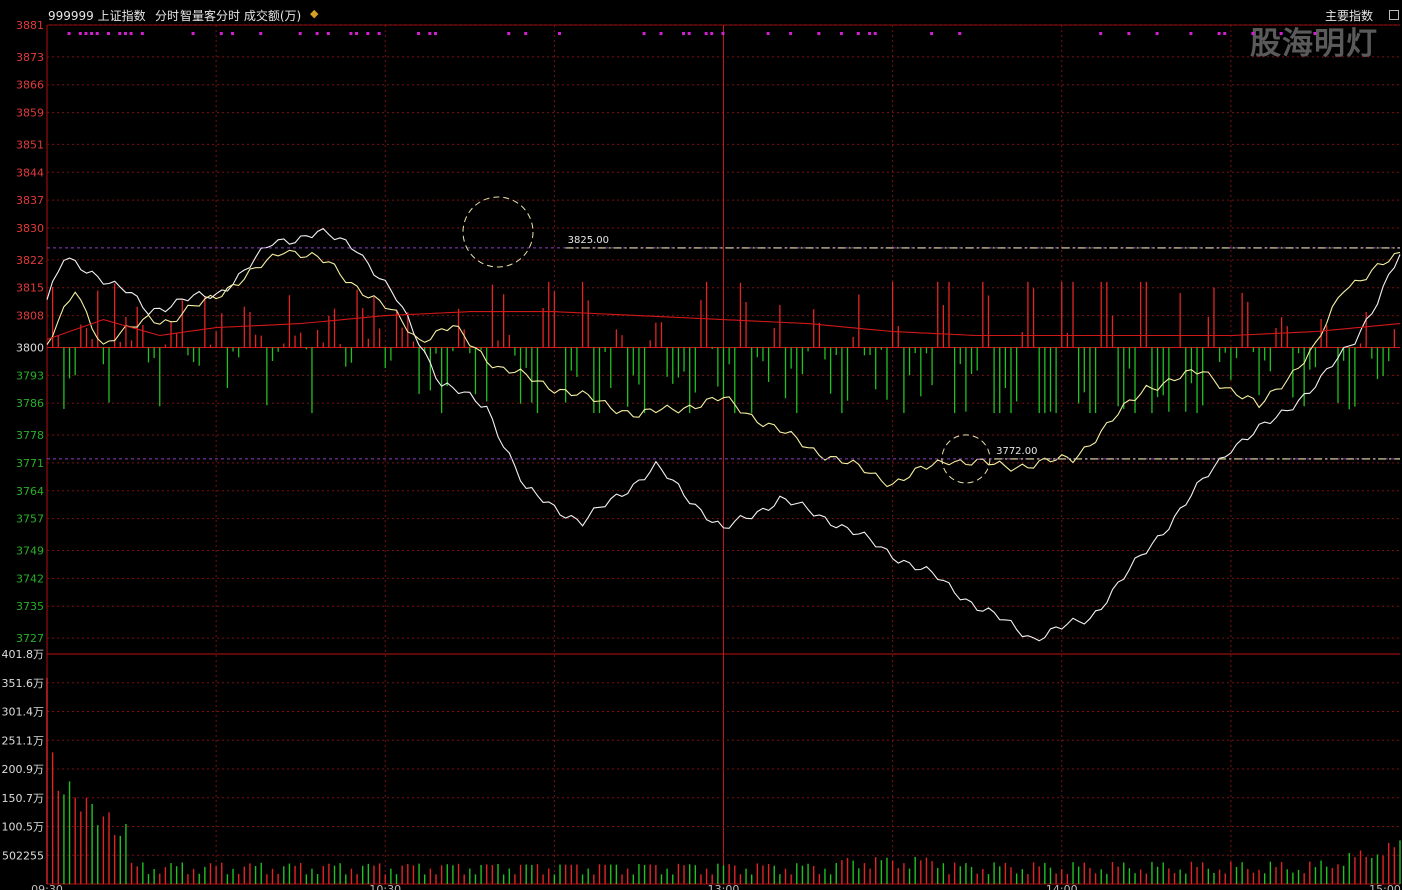 This screenshot has height=890, width=1402. What do you see at coordinates (30, 288) in the screenshot?
I see `price-tick-label: 3815` at bounding box center [30, 288].